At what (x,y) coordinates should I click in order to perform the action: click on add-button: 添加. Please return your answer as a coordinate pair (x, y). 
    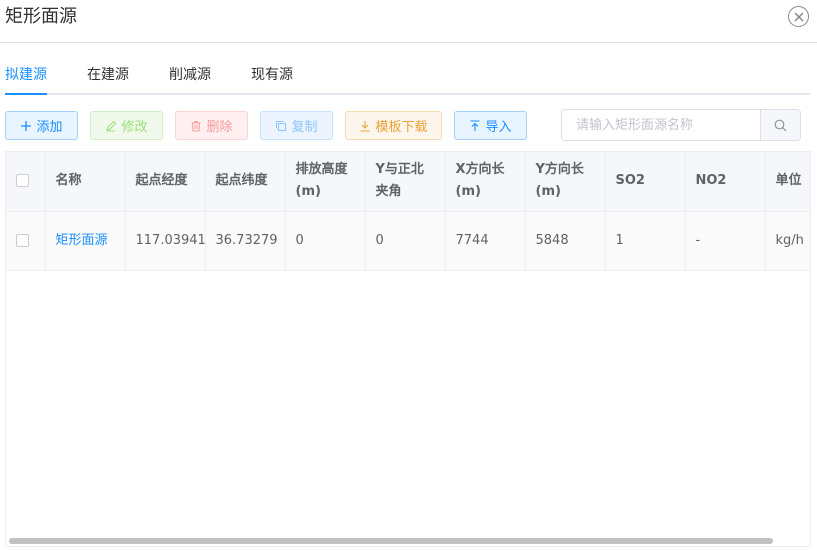
    Looking at the image, I should click on (41, 125).